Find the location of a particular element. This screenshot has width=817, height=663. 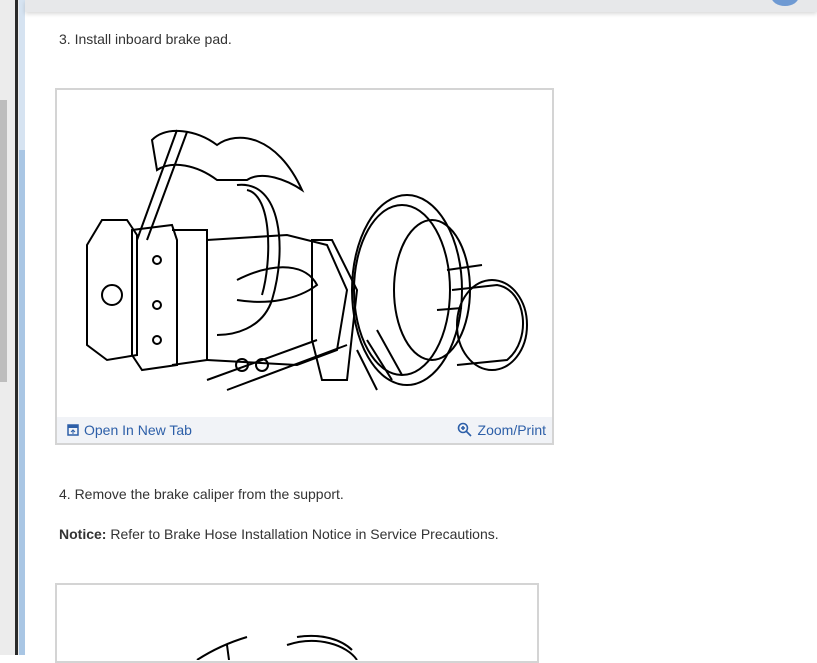

scrollbar-thumb is located at coordinates (3, 241).